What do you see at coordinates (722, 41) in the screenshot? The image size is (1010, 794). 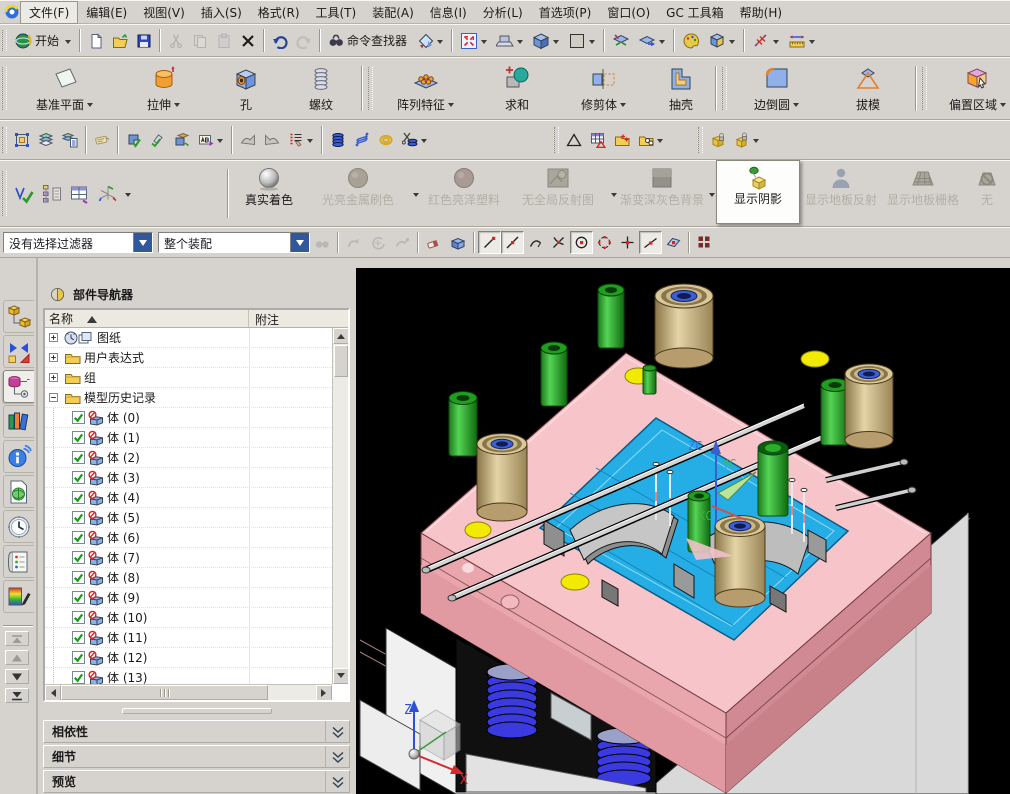 I see `visualization-pref-button` at bounding box center [722, 41].